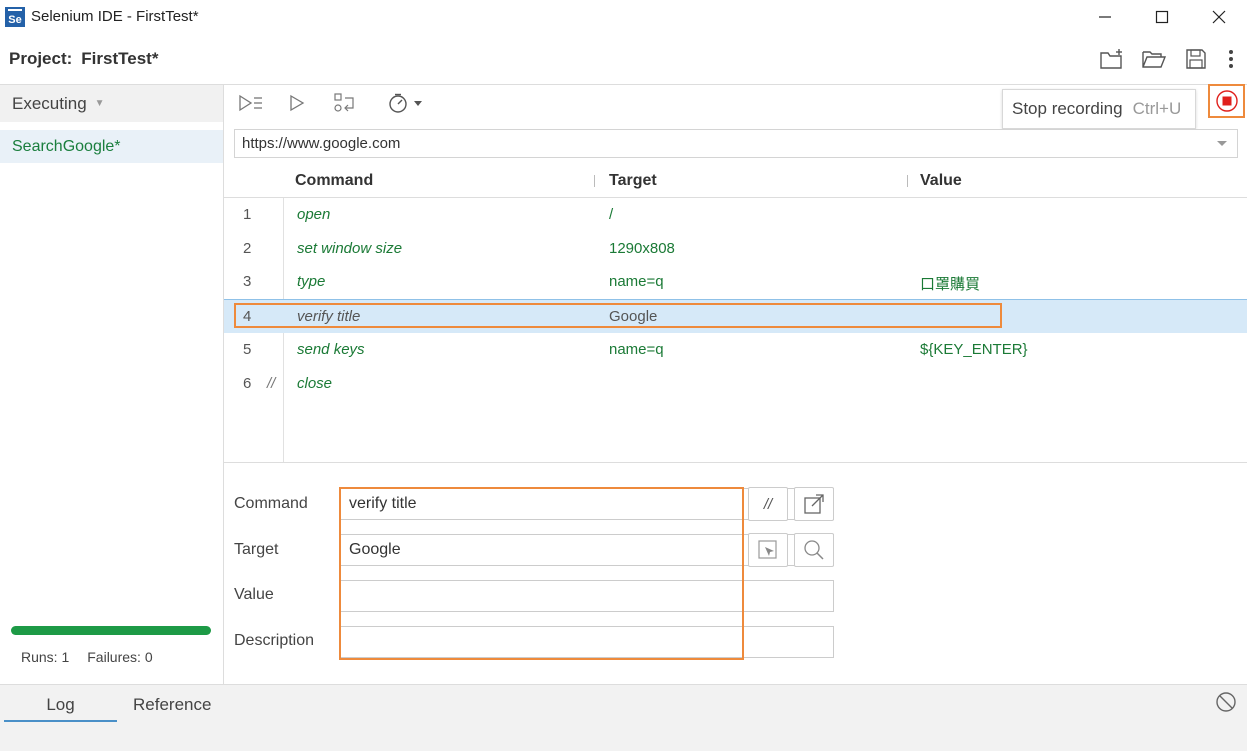 This screenshot has height=751, width=1247. I want to click on tab-reference: Reference, so click(172, 705).